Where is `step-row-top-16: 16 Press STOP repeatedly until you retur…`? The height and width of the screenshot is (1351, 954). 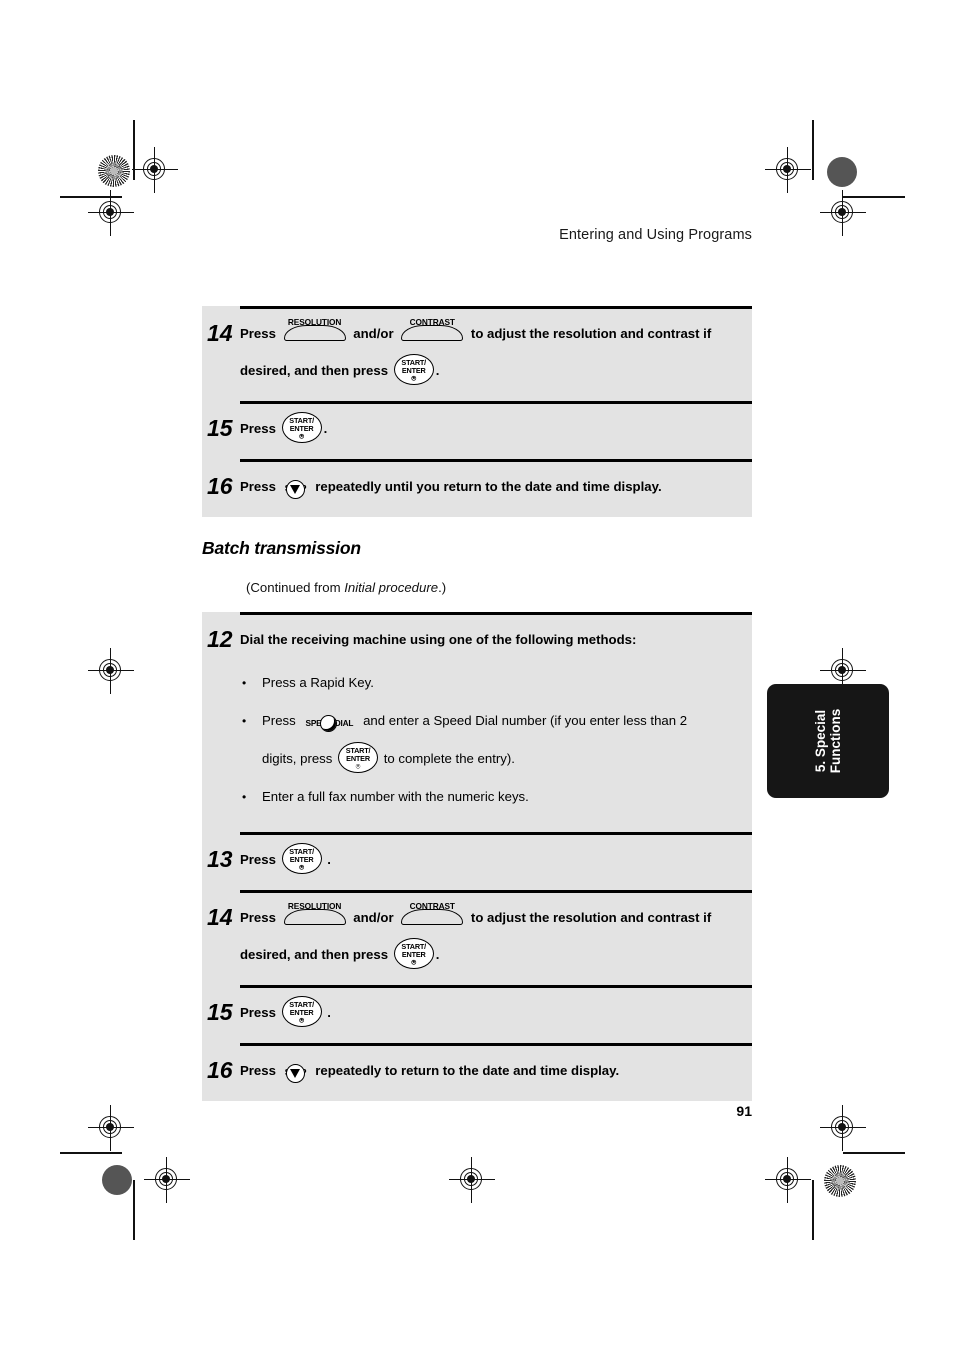
step-row-top-16: 16 Press STOP repeatedly until you retur… is located at coordinates (477, 488).